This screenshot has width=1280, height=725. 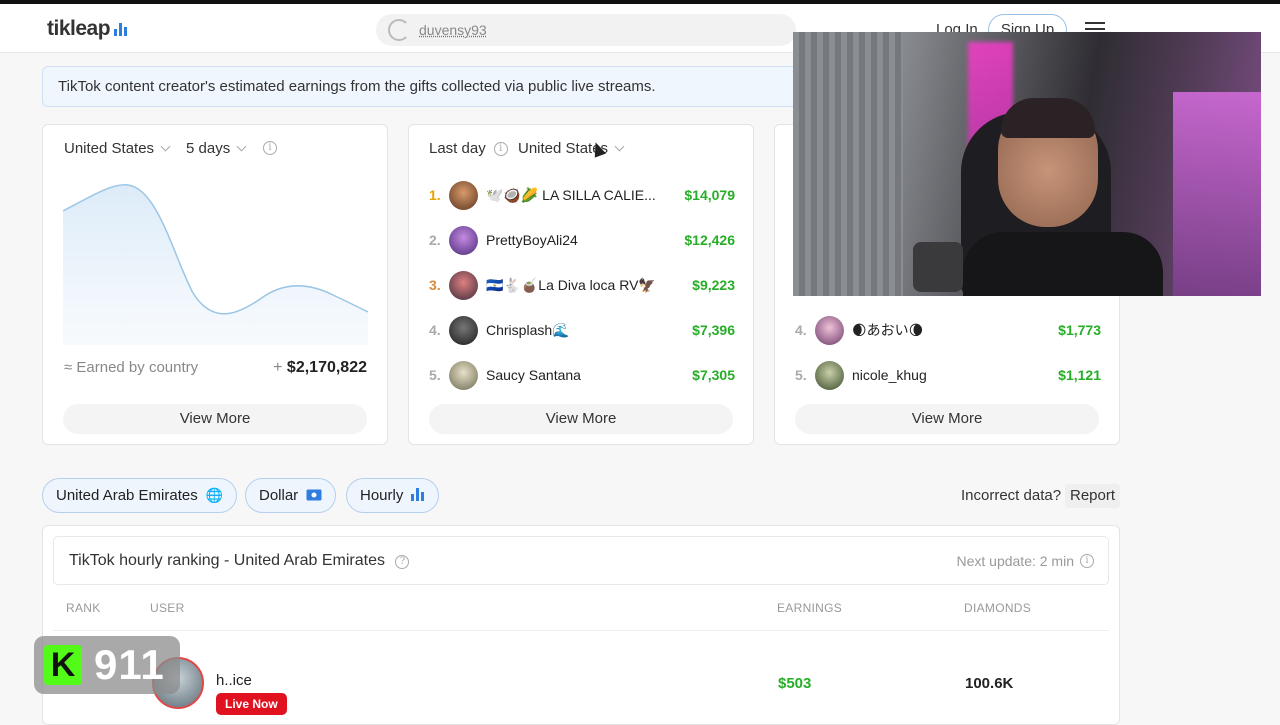 I want to click on currency-filter-label: Dollar, so click(x=279, y=495).